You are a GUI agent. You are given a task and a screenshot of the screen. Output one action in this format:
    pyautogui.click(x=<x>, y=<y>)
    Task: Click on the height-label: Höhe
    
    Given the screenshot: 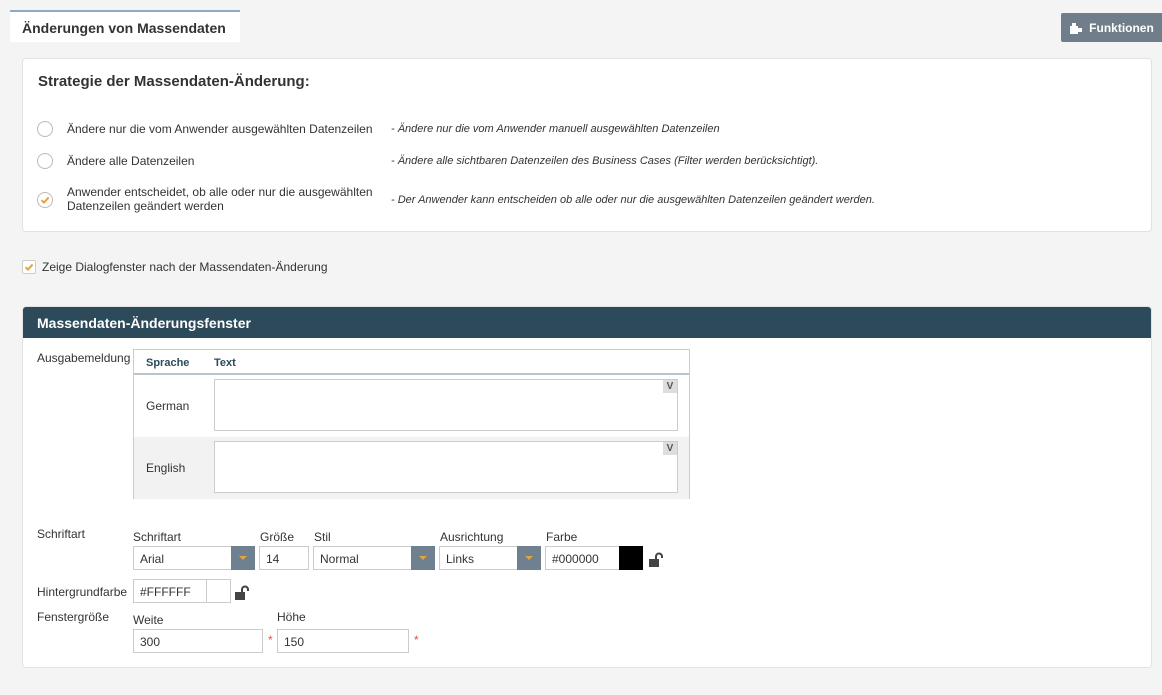 What is the action you would take?
    pyautogui.click(x=291, y=617)
    